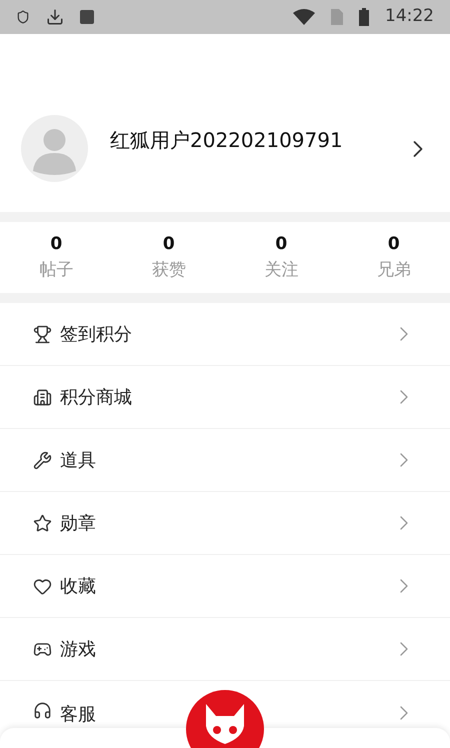 The height and width of the screenshot is (748, 450). What do you see at coordinates (337, 17) in the screenshot?
I see `no-sim-icon` at bounding box center [337, 17].